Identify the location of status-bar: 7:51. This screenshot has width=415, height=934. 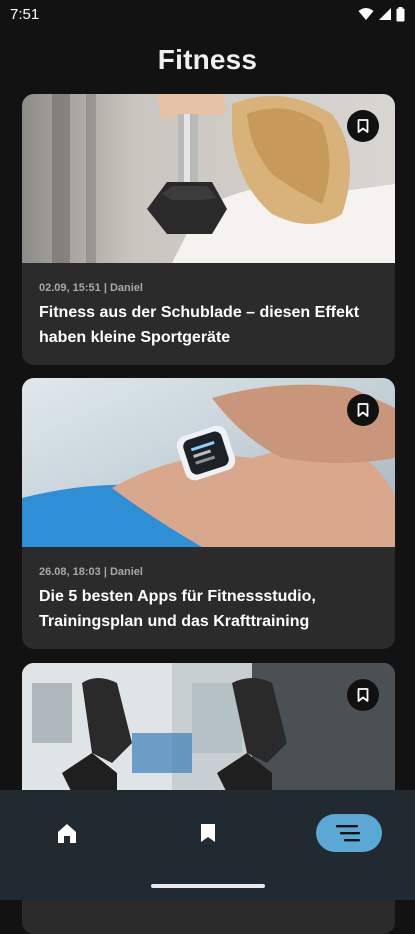
(207, 14).